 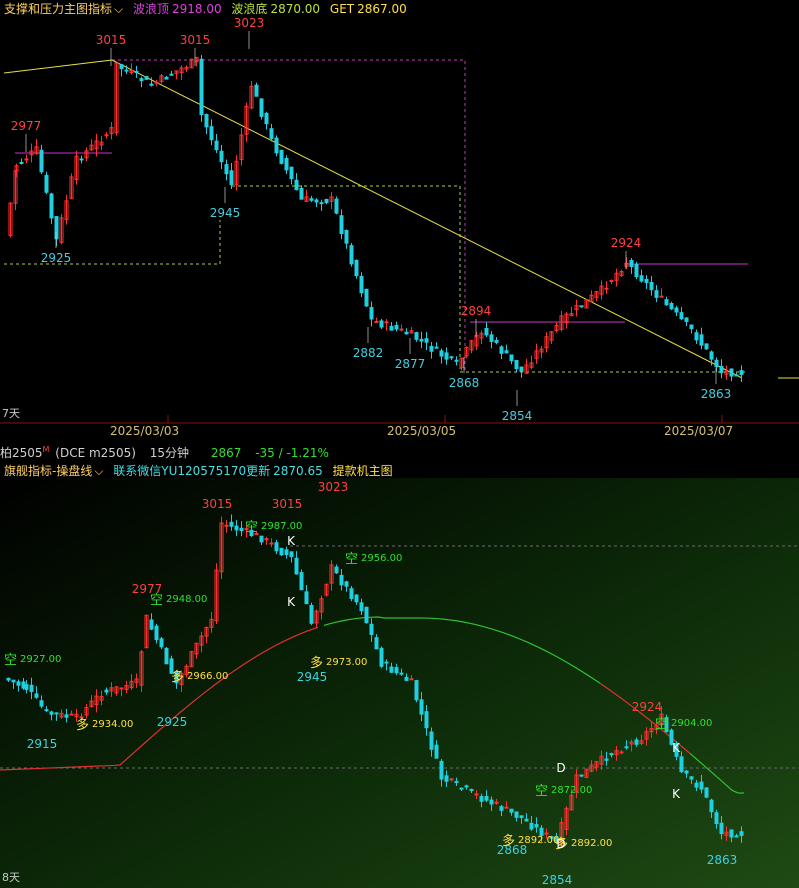 What do you see at coordinates (699, 431) in the screenshot?
I see `date-tick-2: 2025/03/07` at bounding box center [699, 431].